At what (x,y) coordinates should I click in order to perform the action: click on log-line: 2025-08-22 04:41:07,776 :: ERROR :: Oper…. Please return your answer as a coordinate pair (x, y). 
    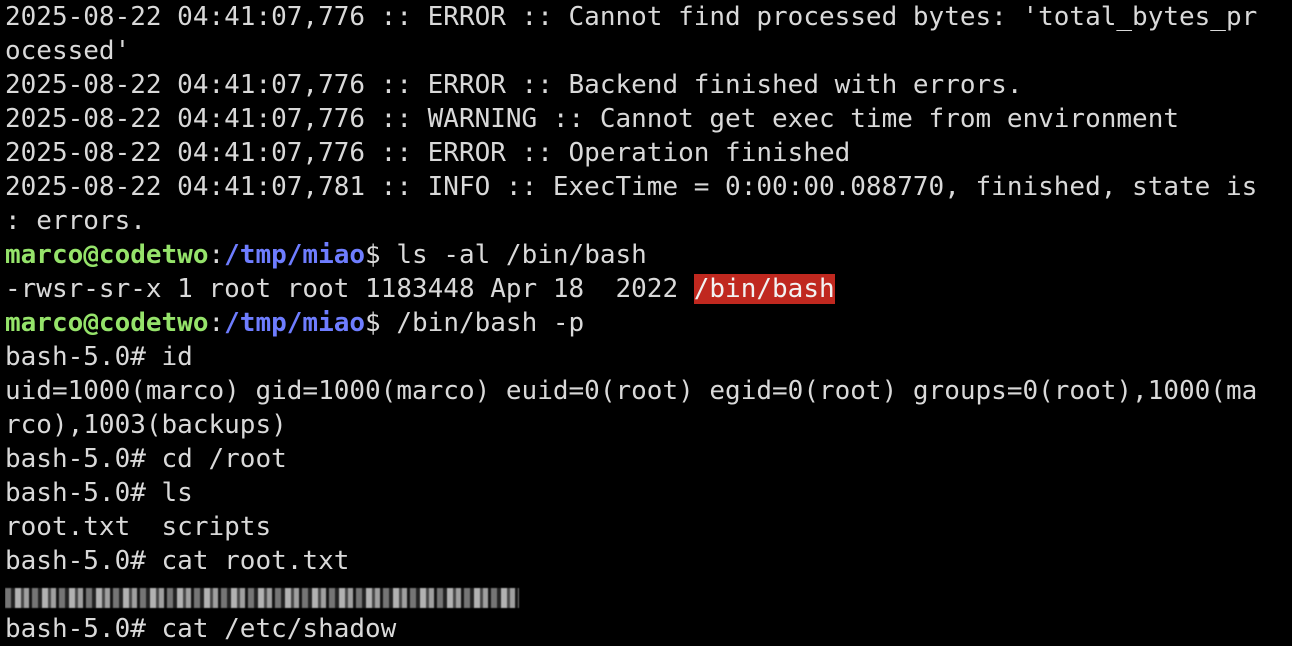
    Looking at the image, I should click on (428, 153).